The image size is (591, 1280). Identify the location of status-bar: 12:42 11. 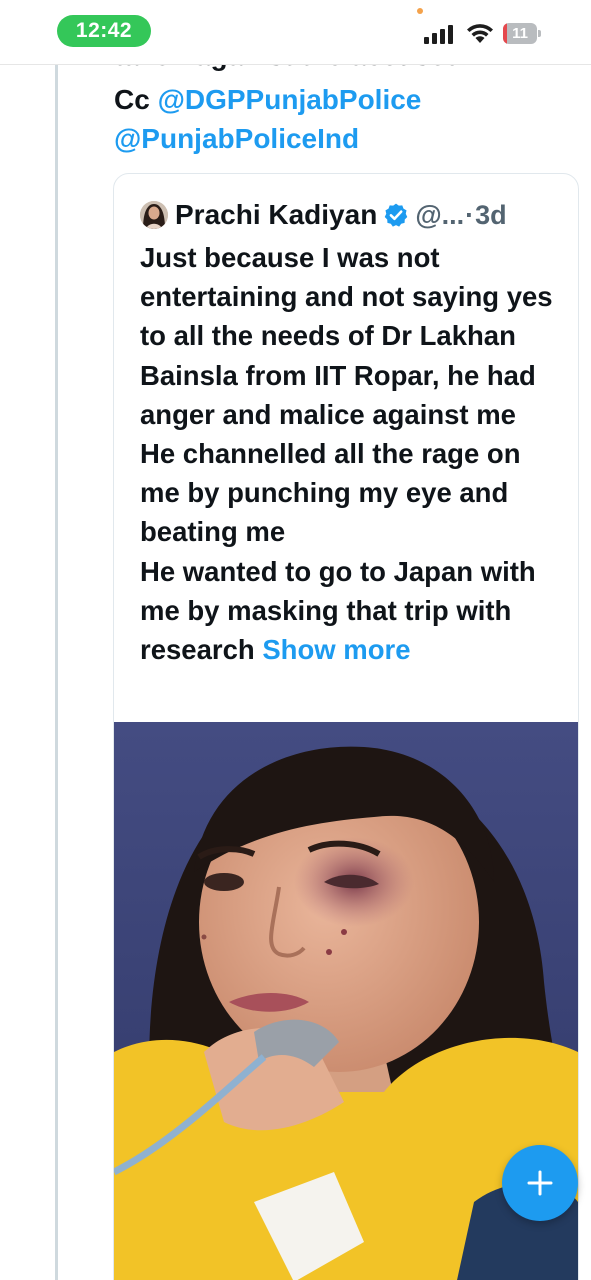
(295, 32).